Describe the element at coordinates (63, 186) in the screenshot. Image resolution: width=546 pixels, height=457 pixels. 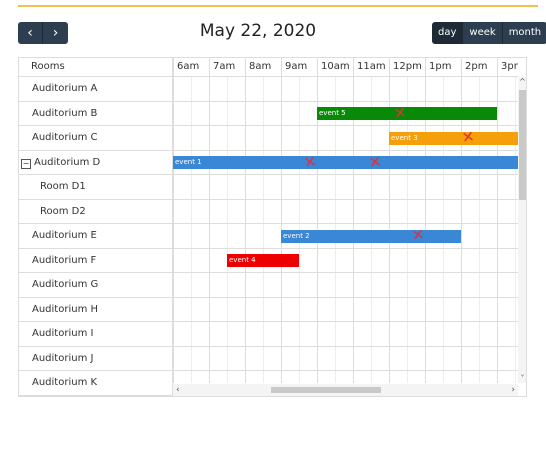
I see `resource-label: Room D1` at that location.